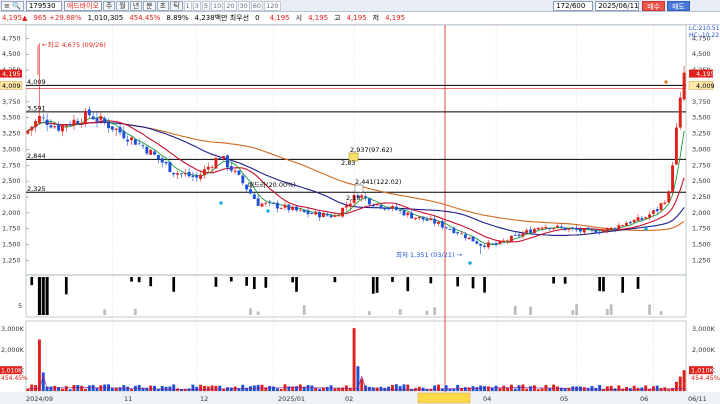  What do you see at coordinates (678, 5) in the screenshot?
I see `sell-button: 매도` at bounding box center [678, 5].